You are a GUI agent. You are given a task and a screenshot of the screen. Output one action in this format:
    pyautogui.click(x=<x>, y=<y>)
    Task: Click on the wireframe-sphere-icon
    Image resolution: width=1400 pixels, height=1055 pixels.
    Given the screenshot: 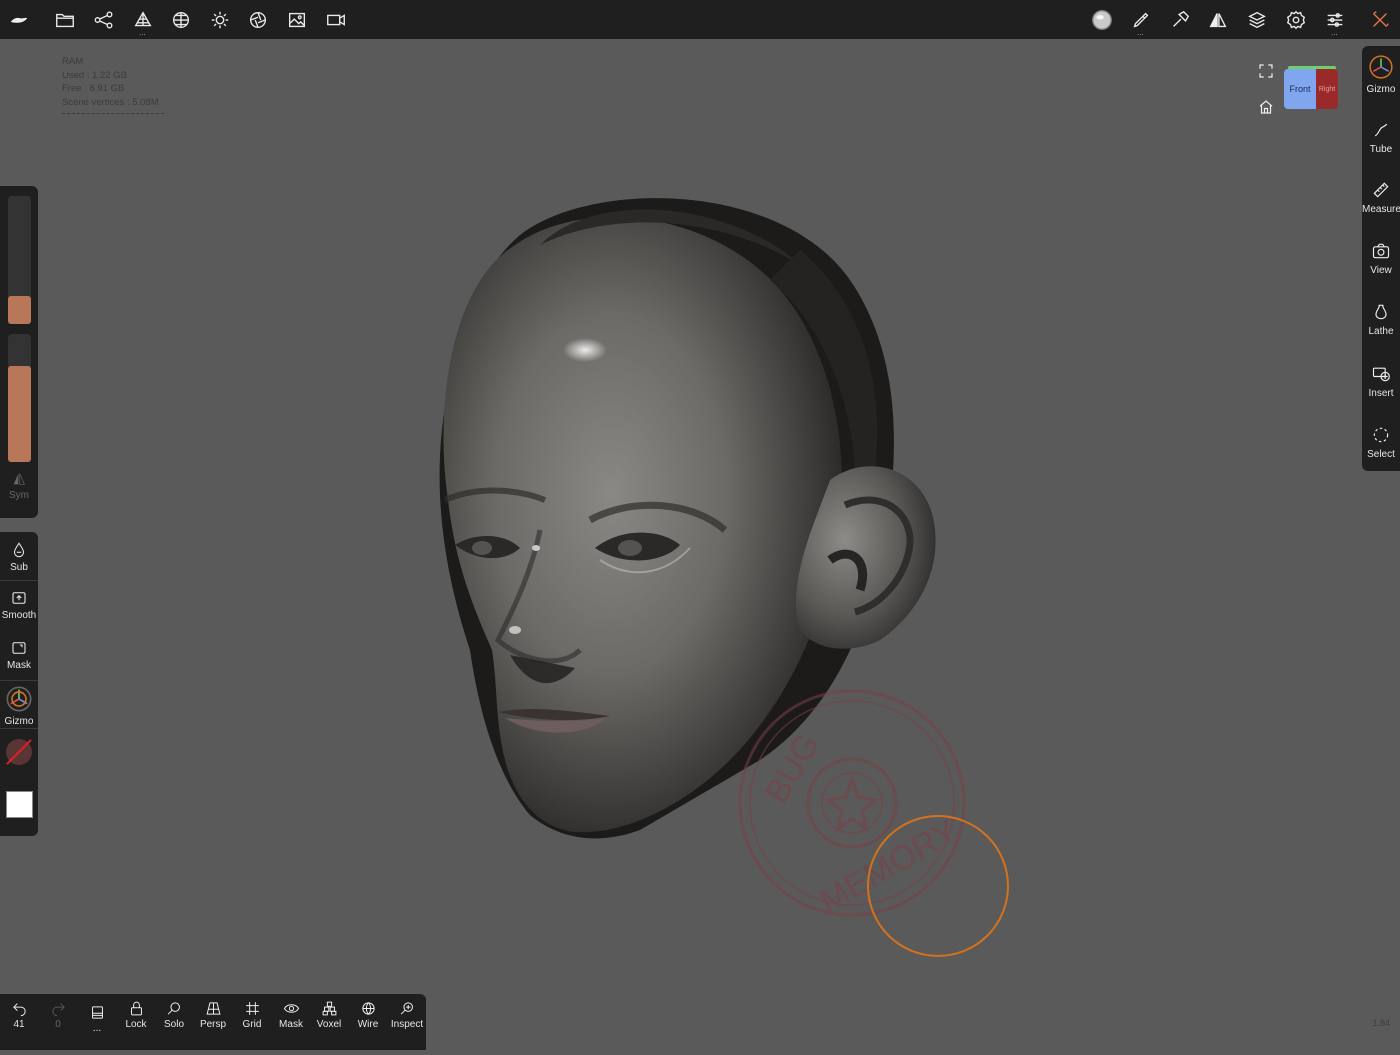 What is the action you would take?
    pyautogui.click(x=368, y=1008)
    